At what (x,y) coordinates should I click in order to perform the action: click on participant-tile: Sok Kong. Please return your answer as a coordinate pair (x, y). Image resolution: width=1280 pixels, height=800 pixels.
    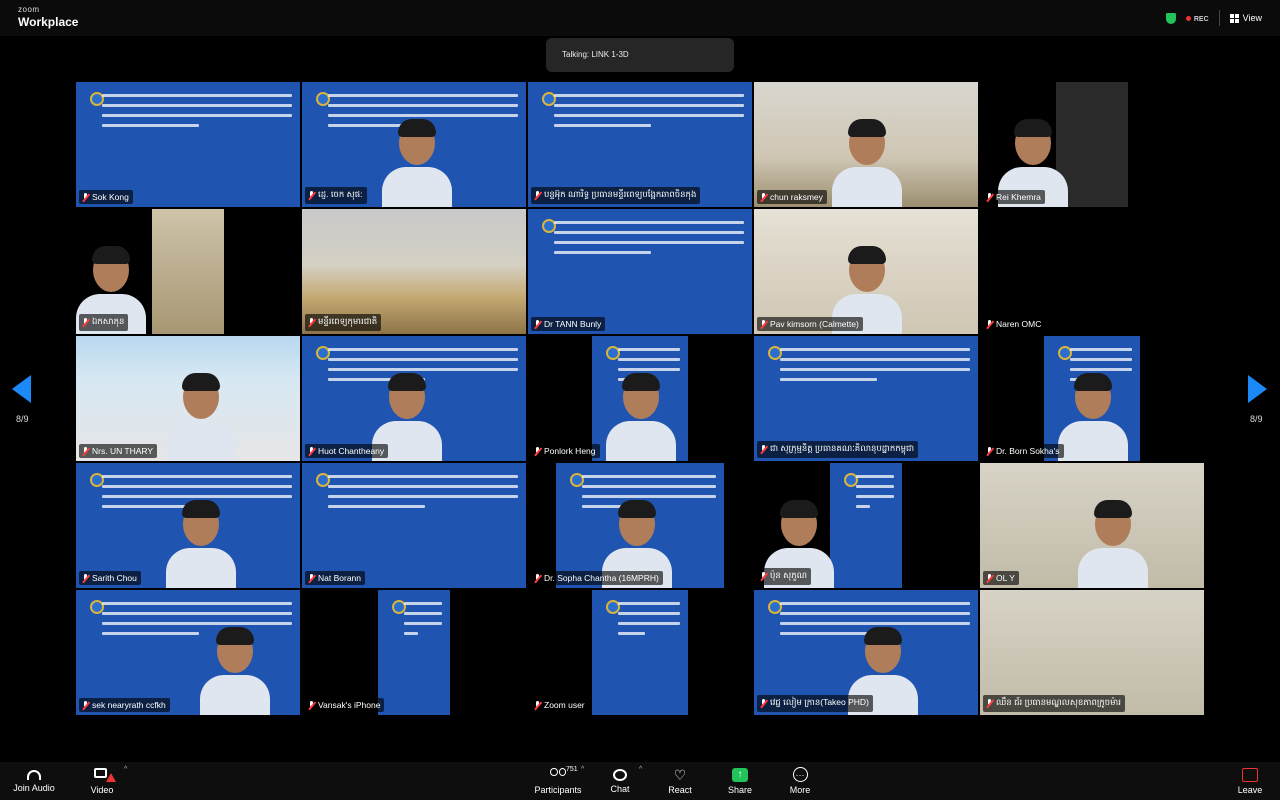
    Looking at the image, I should click on (188, 144).